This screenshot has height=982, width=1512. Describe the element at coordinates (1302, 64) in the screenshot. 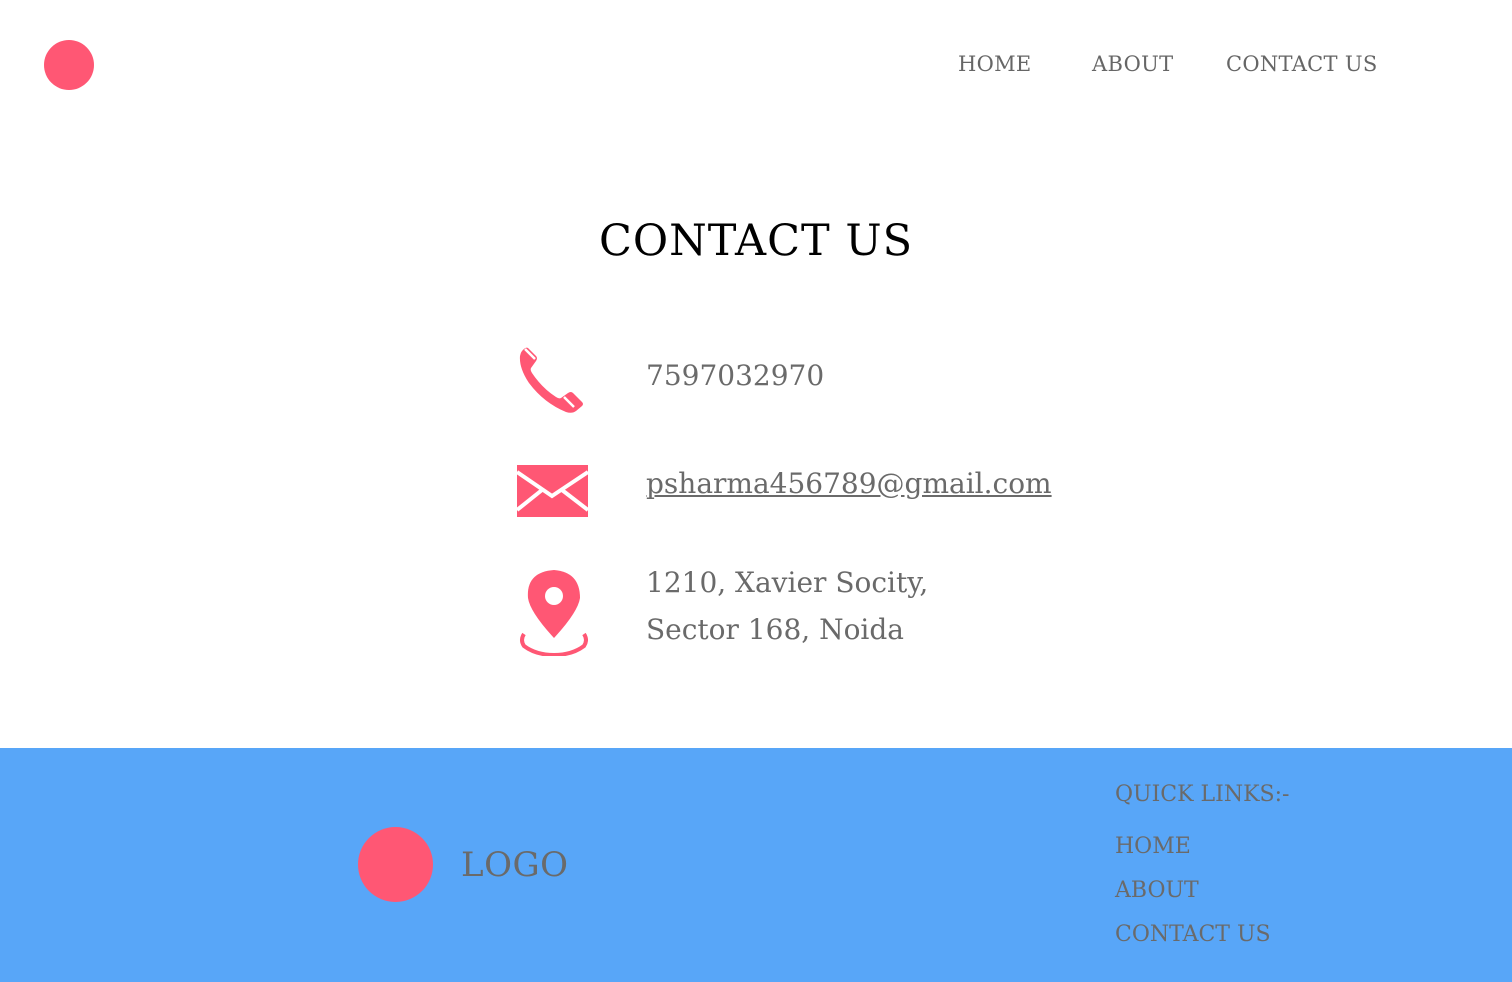

I see `nav-contact-link: CONTACT US` at that location.